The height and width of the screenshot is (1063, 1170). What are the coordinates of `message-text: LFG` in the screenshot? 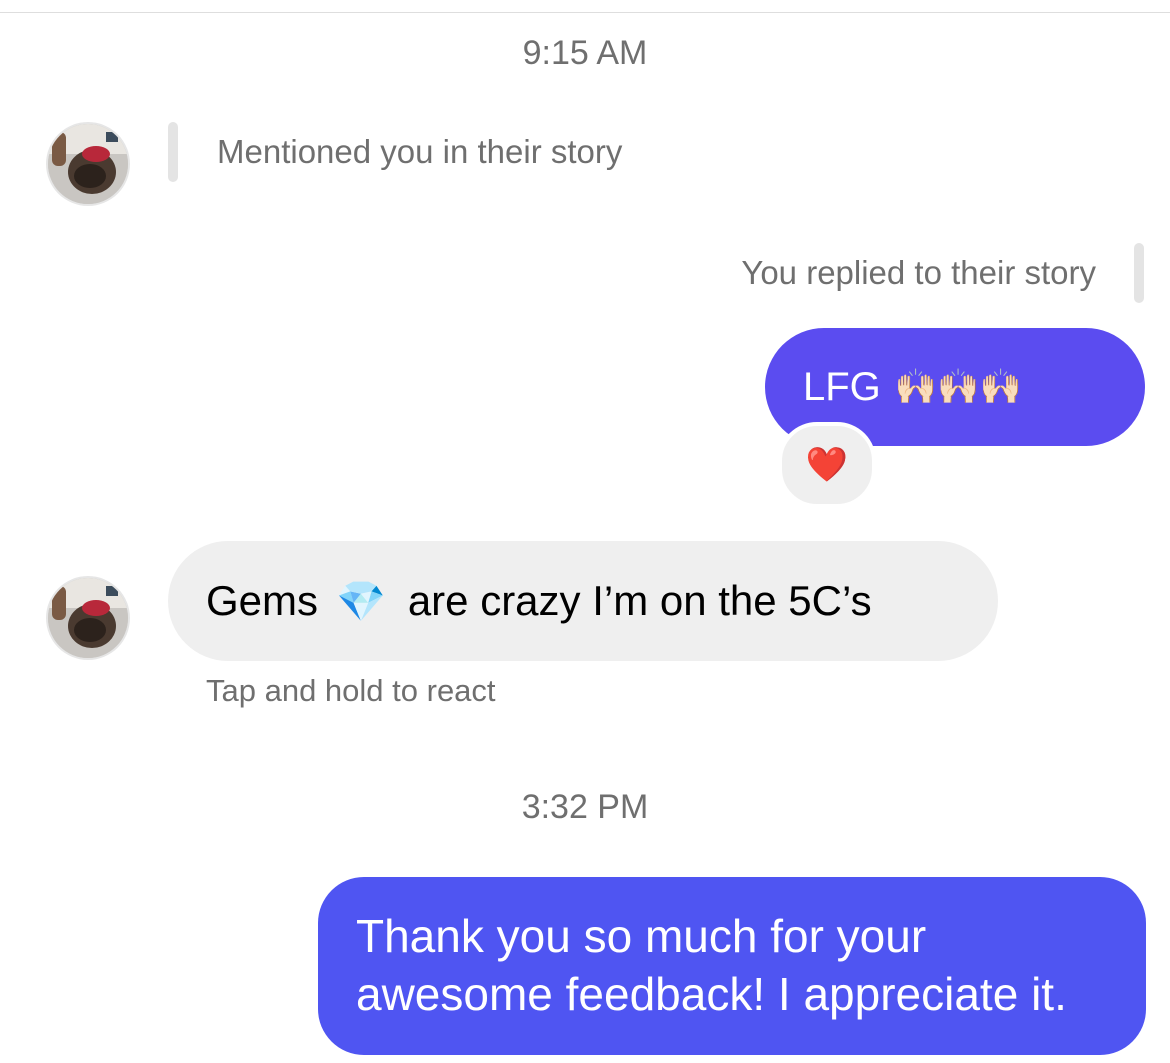 It's located at (842, 386).